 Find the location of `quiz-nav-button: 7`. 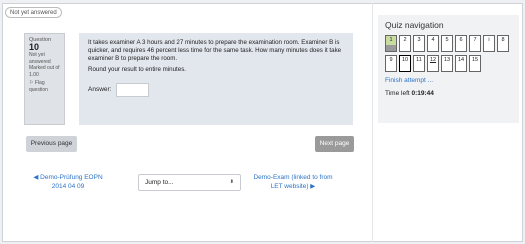

quiz-nav-button: 7 is located at coordinates (475, 43).